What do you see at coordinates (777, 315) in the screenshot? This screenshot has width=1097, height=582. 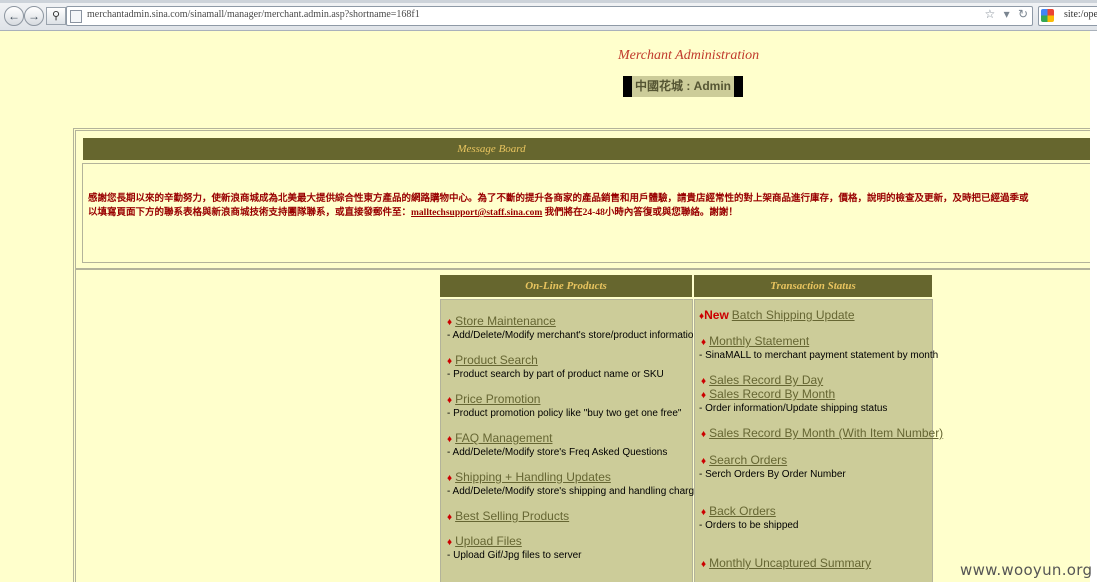 I see `batch-shipping-item: ♦New Batch Shipping Update` at bounding box center [777, 315].